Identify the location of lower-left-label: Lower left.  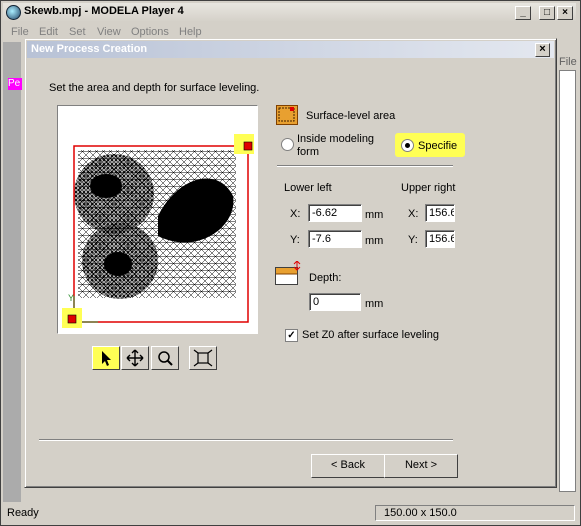
(308, 188).